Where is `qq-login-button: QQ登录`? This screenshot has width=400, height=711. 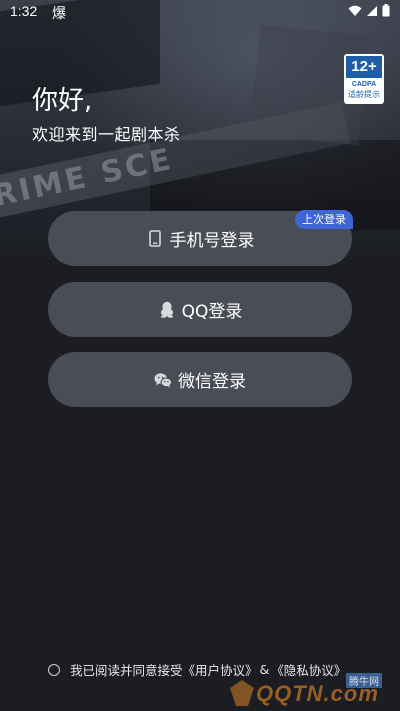
qq-login-button: QQ登录 is located at coordinates (200, 309).